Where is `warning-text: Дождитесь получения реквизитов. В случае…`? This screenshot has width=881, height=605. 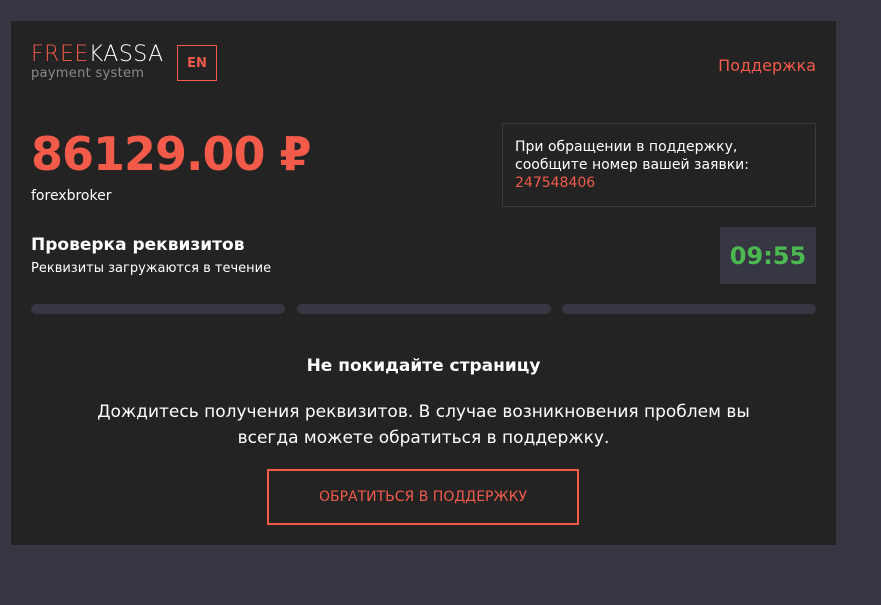 warning-text: Дождитесь получения реквизитов. В случае… is located at coordinates (423, 425).